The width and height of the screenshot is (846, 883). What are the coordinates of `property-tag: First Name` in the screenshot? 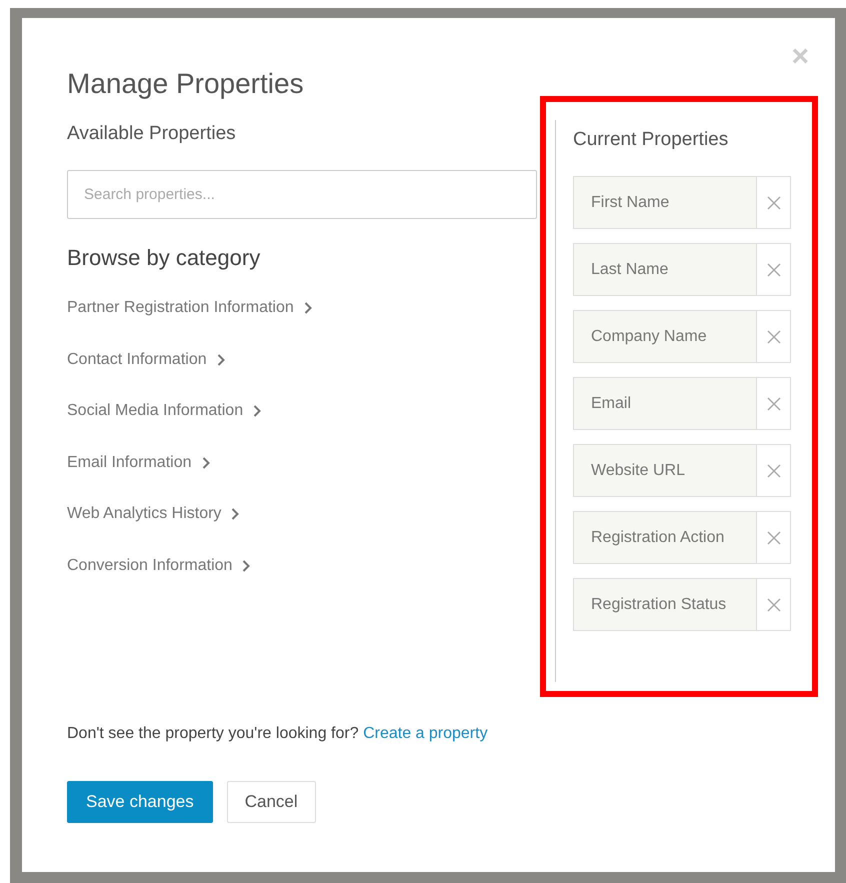 It's located at (665, 202).